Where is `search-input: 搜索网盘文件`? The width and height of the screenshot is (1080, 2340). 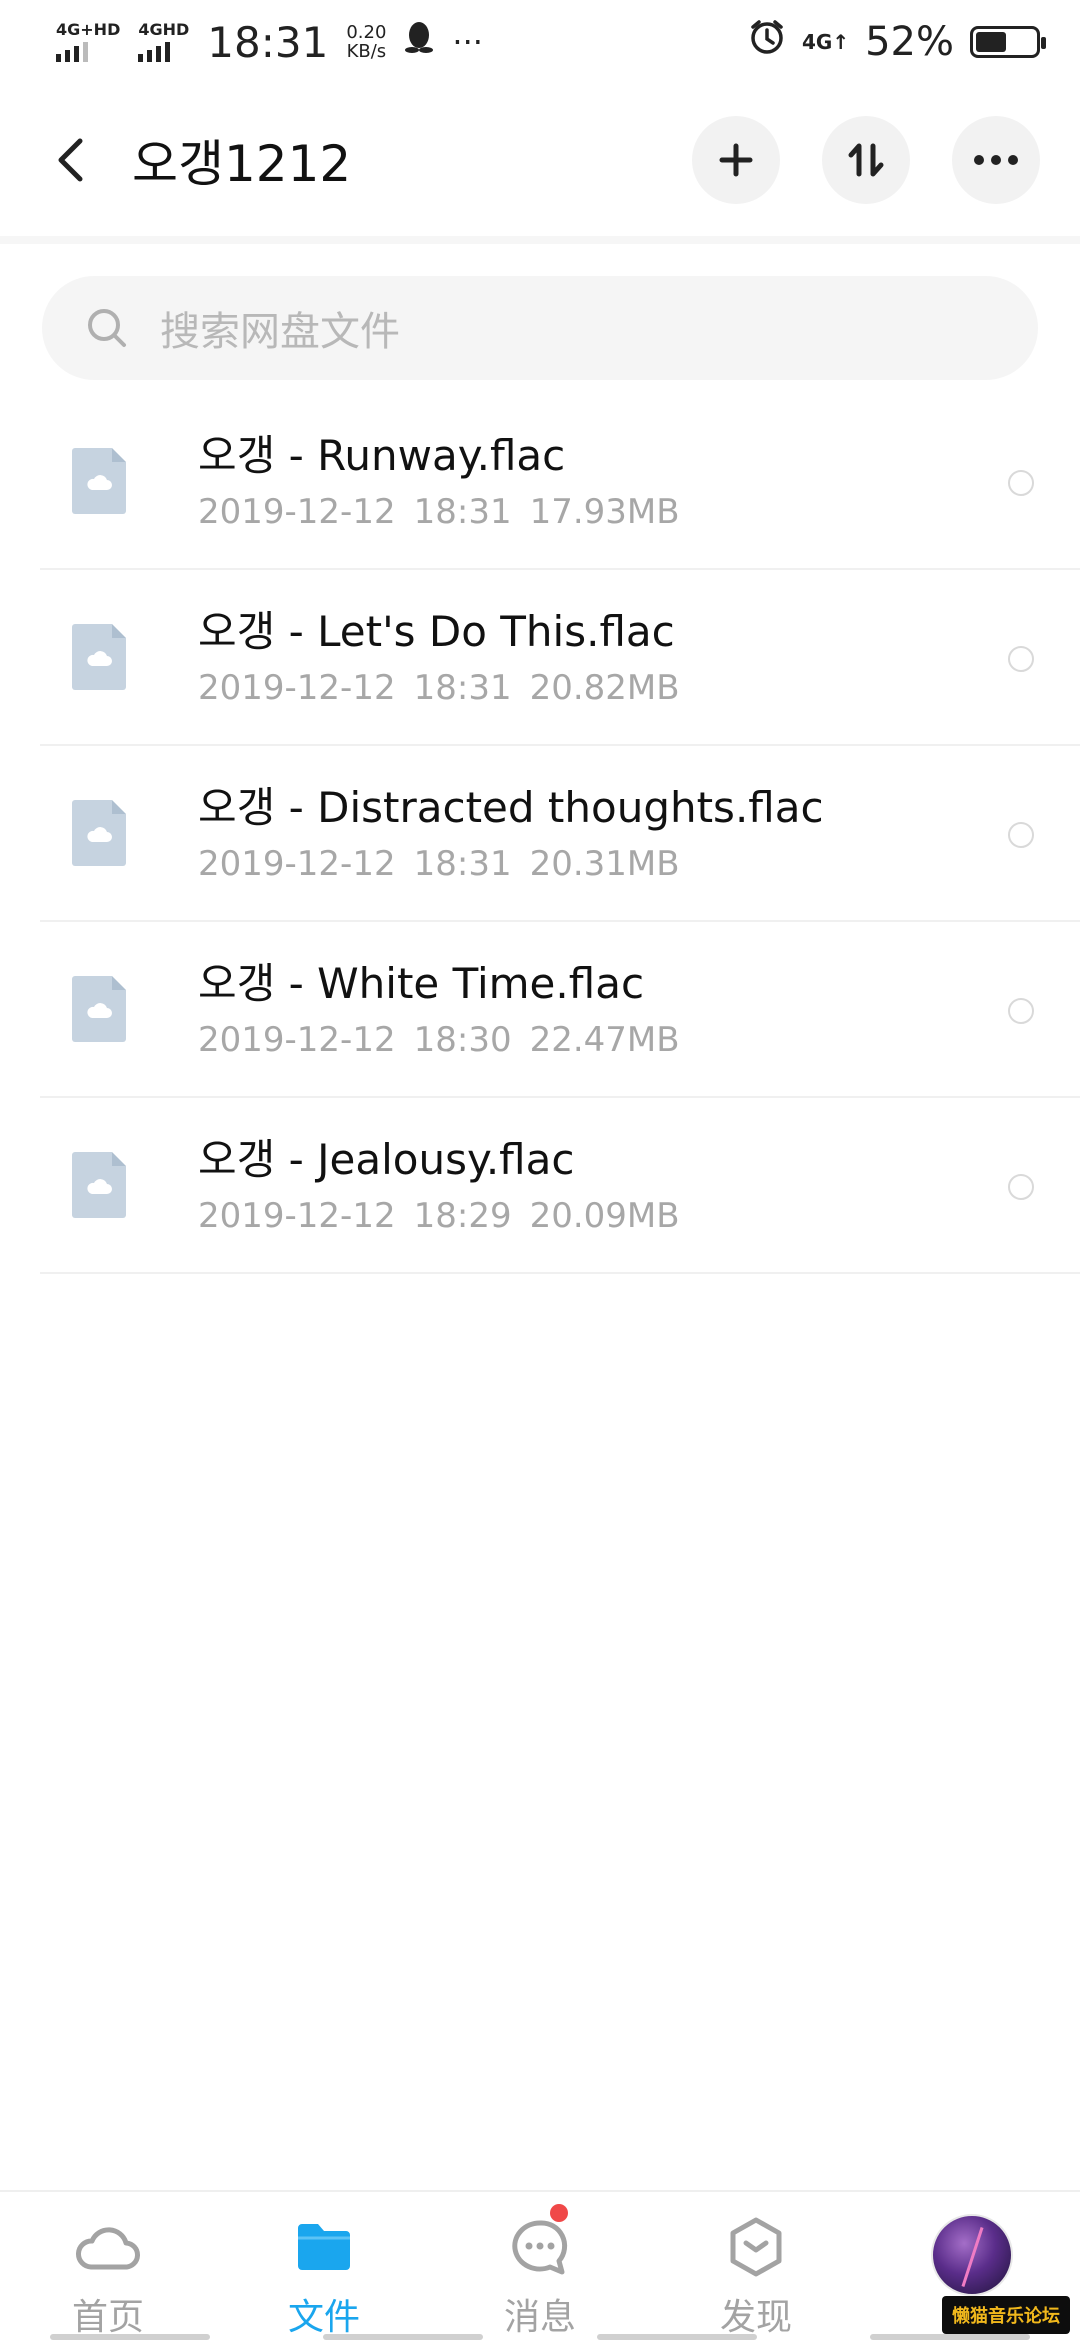
search-input: 搜索网盘文件 is located at coordinates (540, 328).